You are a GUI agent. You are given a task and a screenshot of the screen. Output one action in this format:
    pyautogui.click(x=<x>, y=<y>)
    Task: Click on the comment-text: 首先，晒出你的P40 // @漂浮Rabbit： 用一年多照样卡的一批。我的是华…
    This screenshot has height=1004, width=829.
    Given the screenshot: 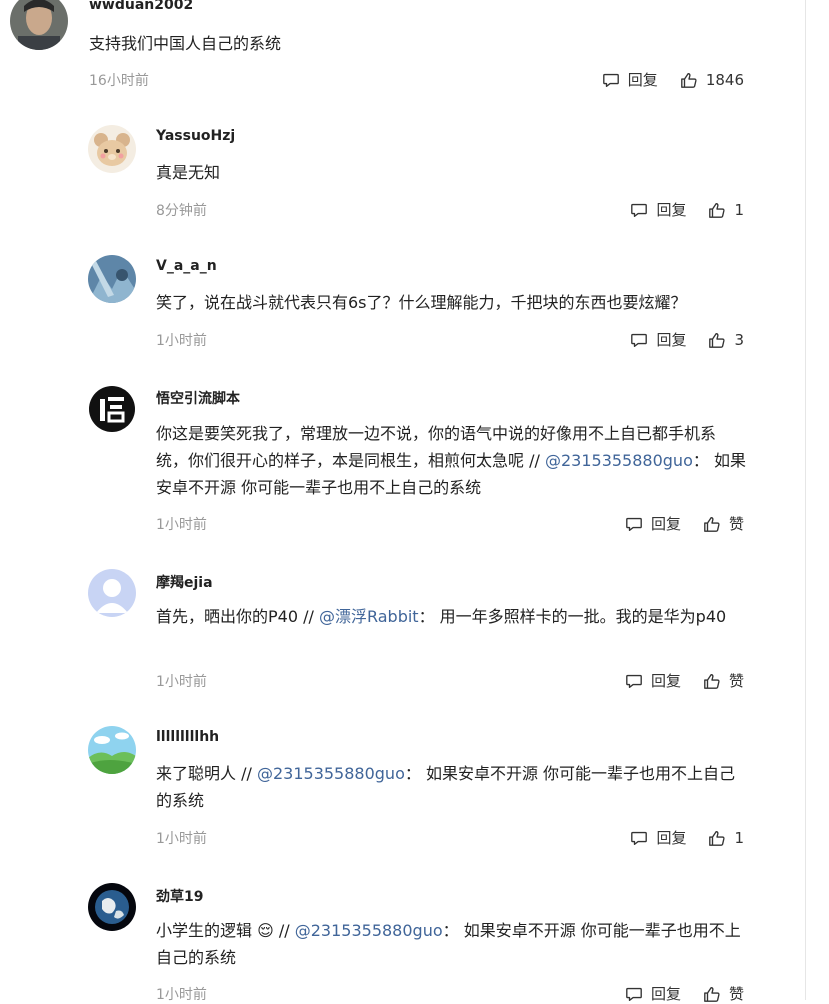 What is the action you would take?
    pyautogui.click(x=451, y=616)
    